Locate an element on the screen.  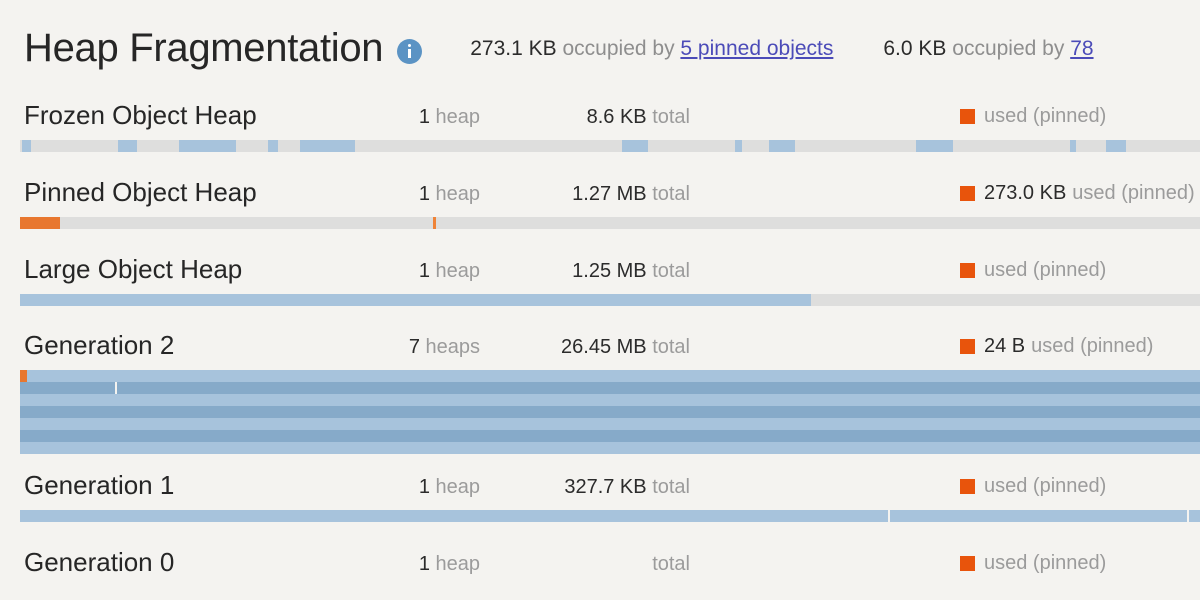
heap-count-value: 7 is located at coordinates (414, 347).